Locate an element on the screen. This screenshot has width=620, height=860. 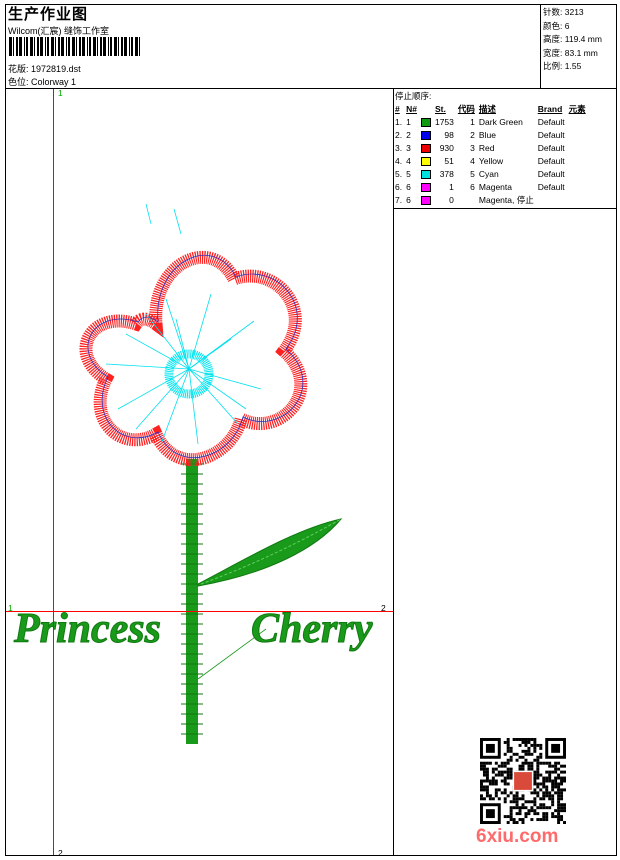
cell-st: 98 is located at coordinates (449, 134).